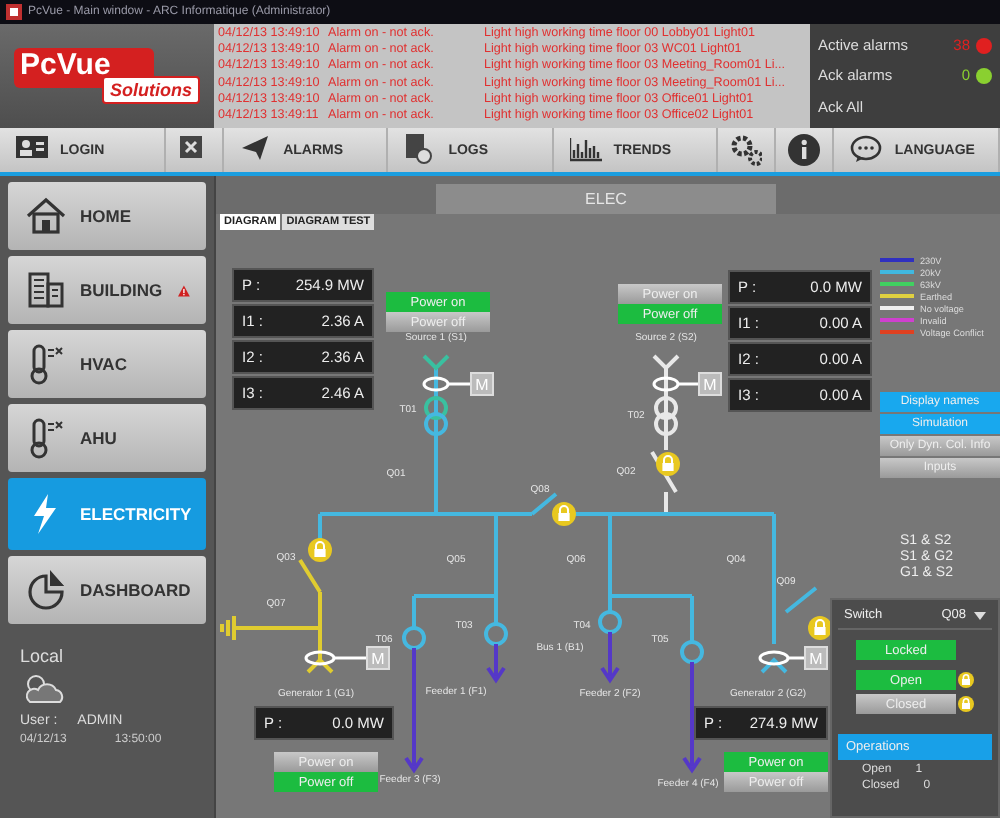 Image resolution: width=1000 pixels, height=818 pixels. Describe the element at coordinates (107, 590) in the screenshot. I see `sidebar-item: DASHBOARD` at that location.